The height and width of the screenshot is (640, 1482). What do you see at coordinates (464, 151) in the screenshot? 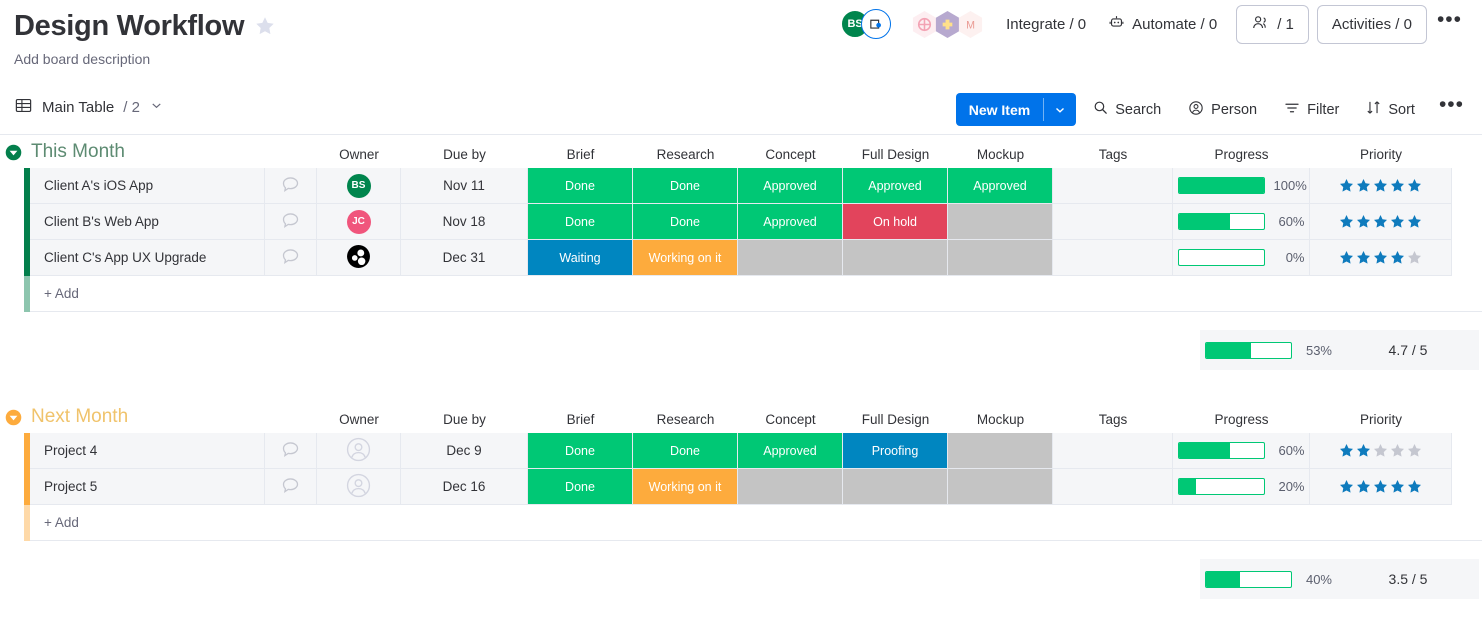
I see `column-header-due-by: Due by` at bounding box center [464, 151].